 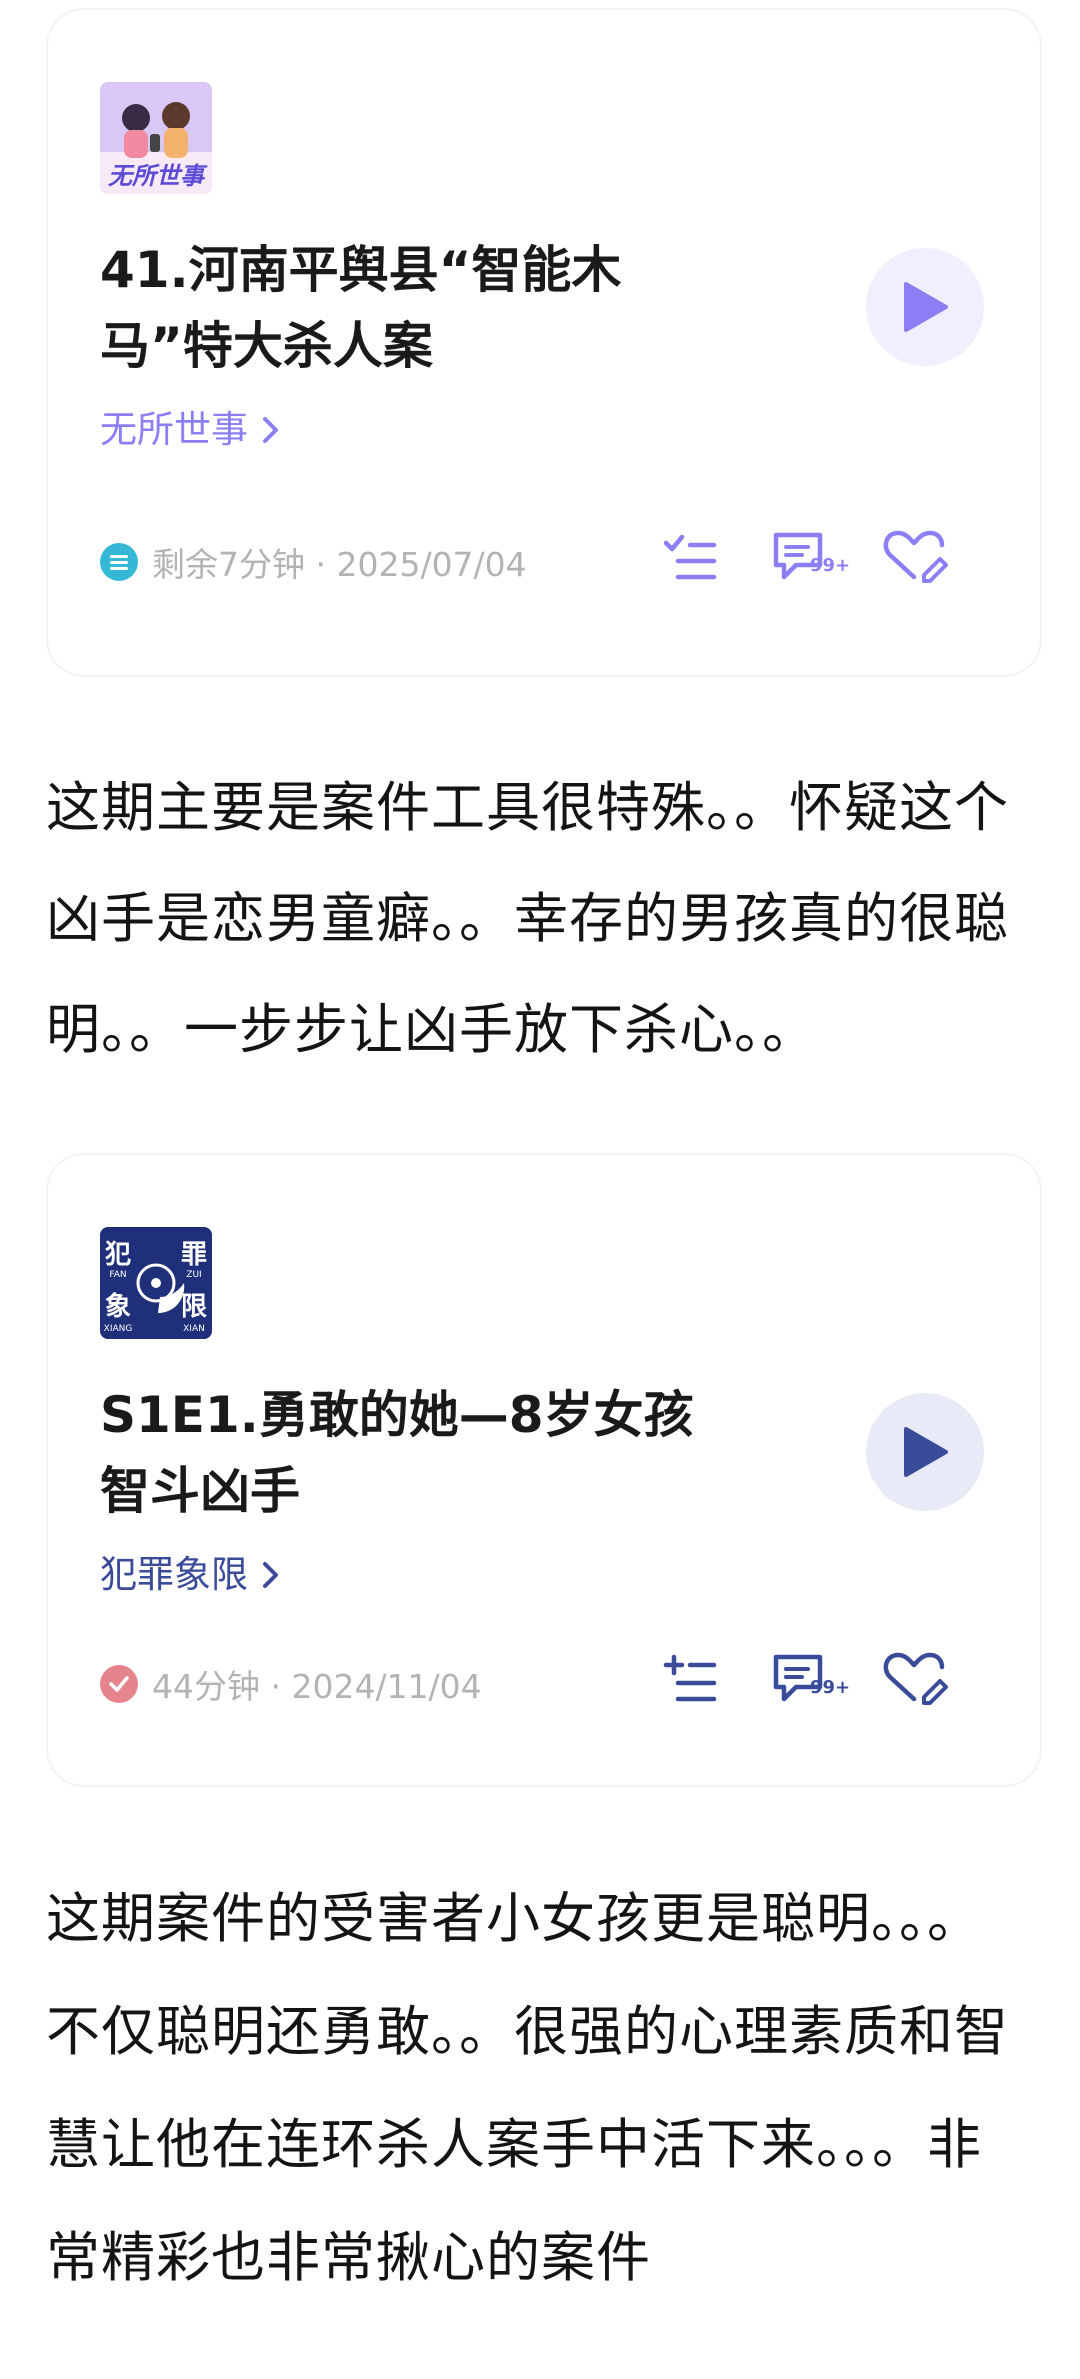 I want to click on svg-text: XIAN, so click(x=194, y=1329).